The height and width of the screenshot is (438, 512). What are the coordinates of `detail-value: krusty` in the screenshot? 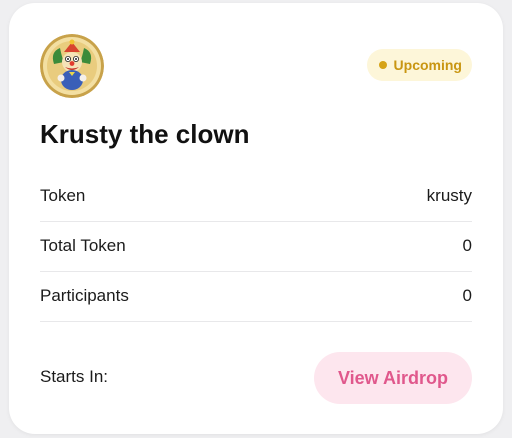 It's located at (449, 195).